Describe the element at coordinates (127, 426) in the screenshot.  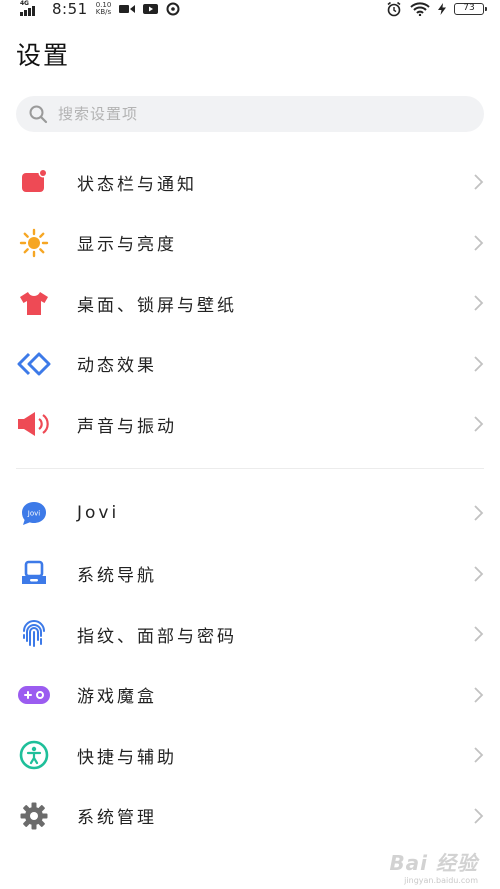
I see `item-label: 声音与振动` at that location.